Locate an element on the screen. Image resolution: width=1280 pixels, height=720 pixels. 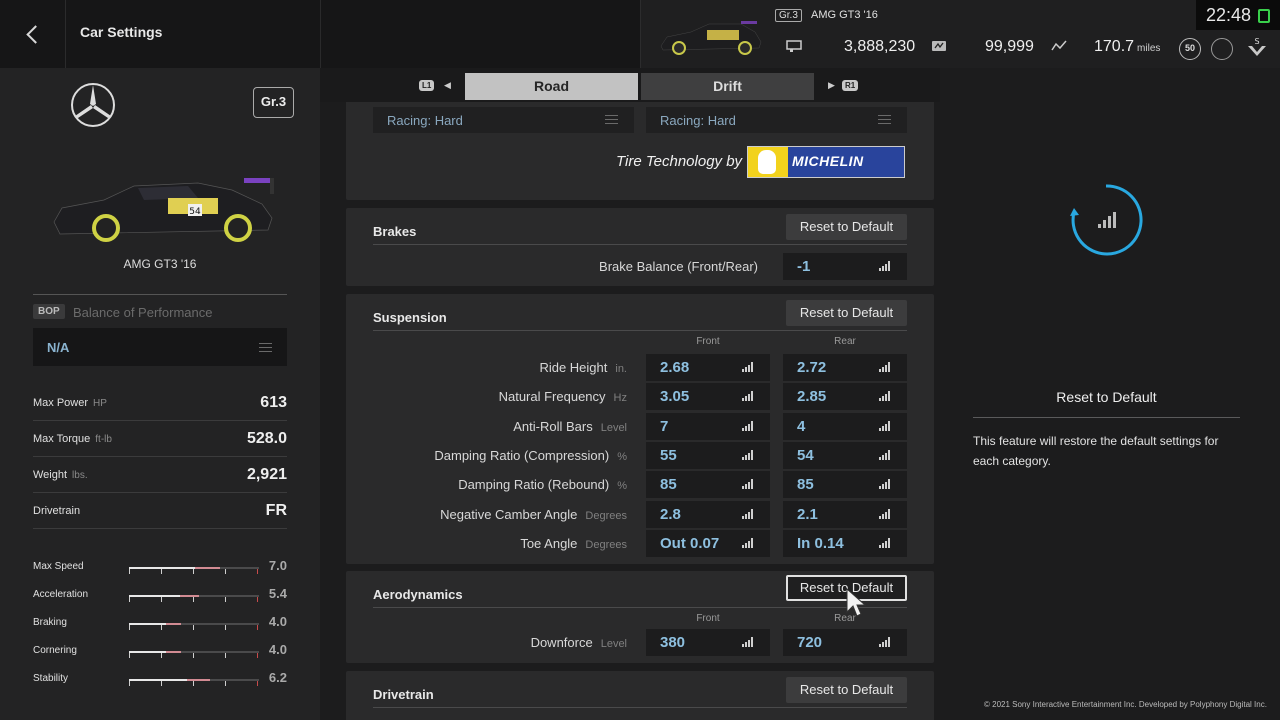
performance-row: Max Speed 7.0 is located at coordinates (160, 568).